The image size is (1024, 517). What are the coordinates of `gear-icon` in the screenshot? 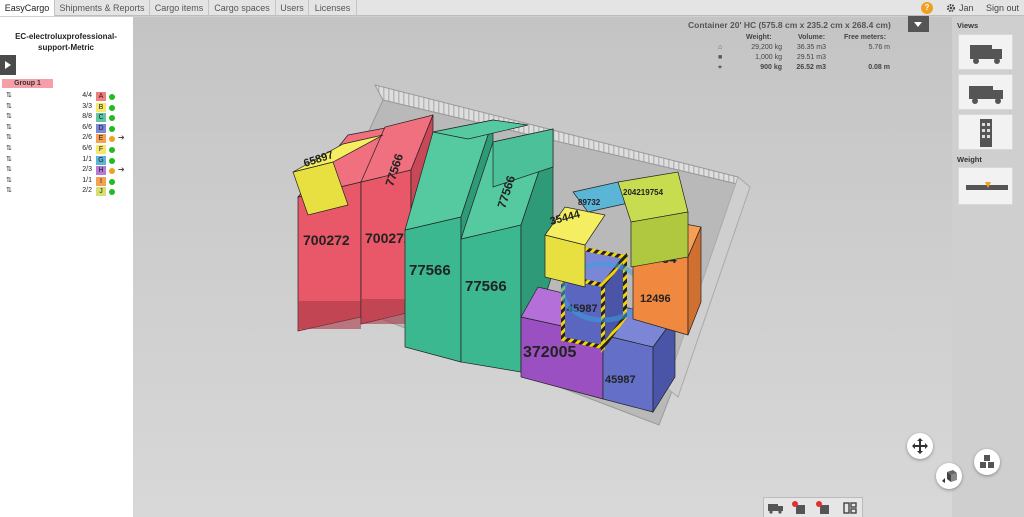 It's located at (951, 8).